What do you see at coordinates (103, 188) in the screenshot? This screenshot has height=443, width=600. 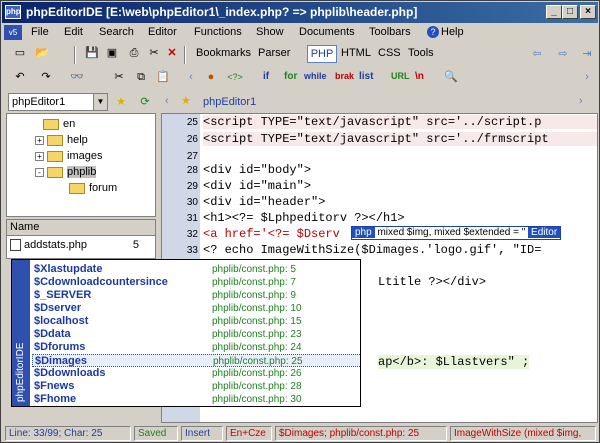 I see `tree-item-label: forum` at bounding box center [103, 188].